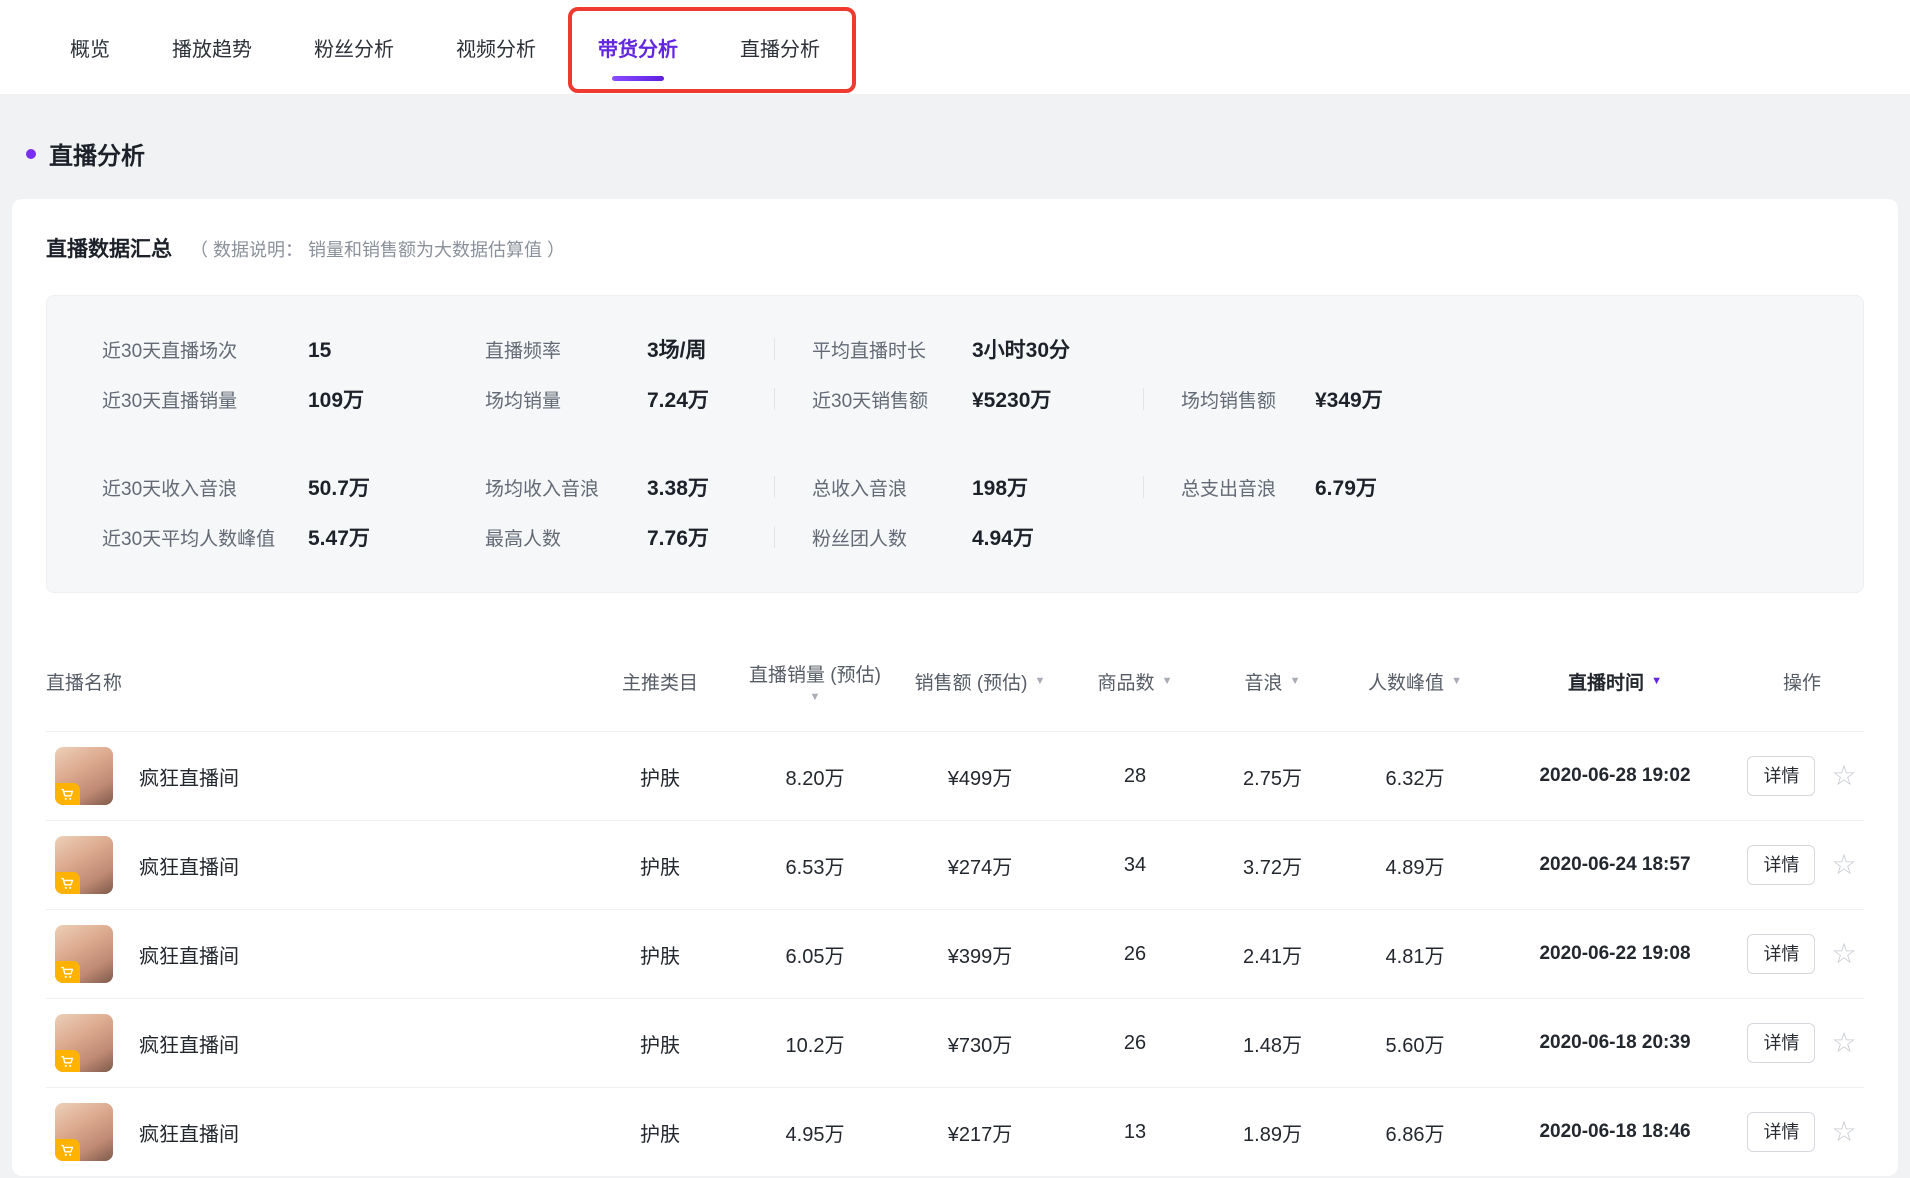 This screenshot has height=1178, width=1910. I want to click on col-header-label: 操作, so click(1801, 683).